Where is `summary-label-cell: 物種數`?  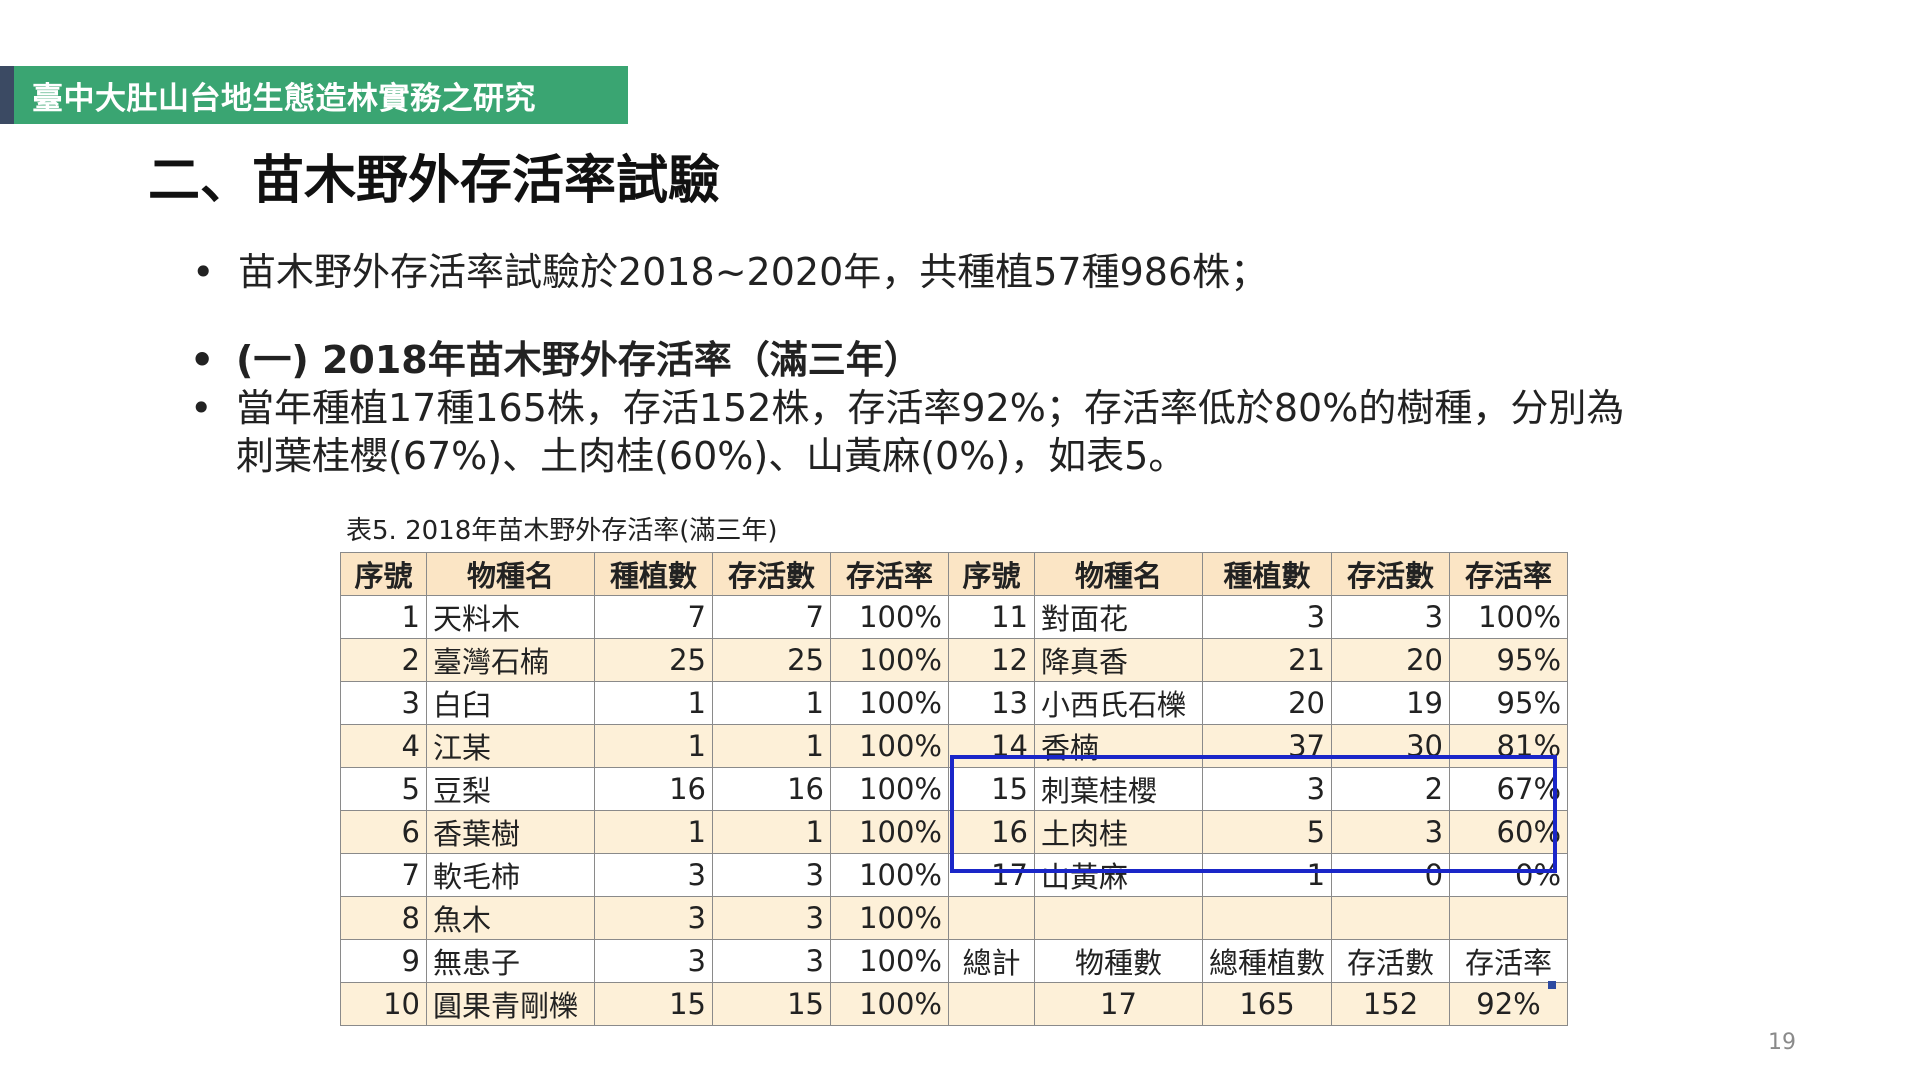
summary-label-cell: 物種數 is located at coordinates (1118, 961).